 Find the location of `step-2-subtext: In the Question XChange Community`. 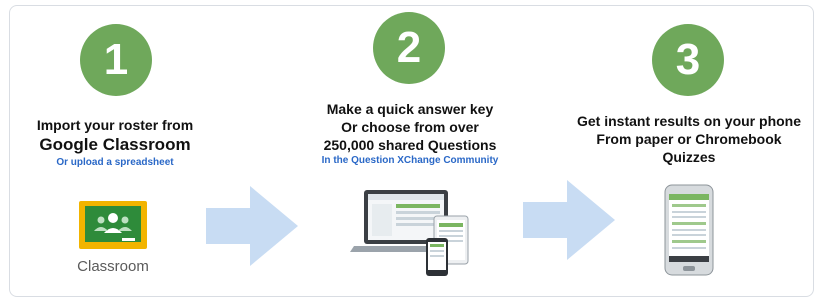

step-2-subtext: In the Question XChange Community is located at coordinates (410, 160).